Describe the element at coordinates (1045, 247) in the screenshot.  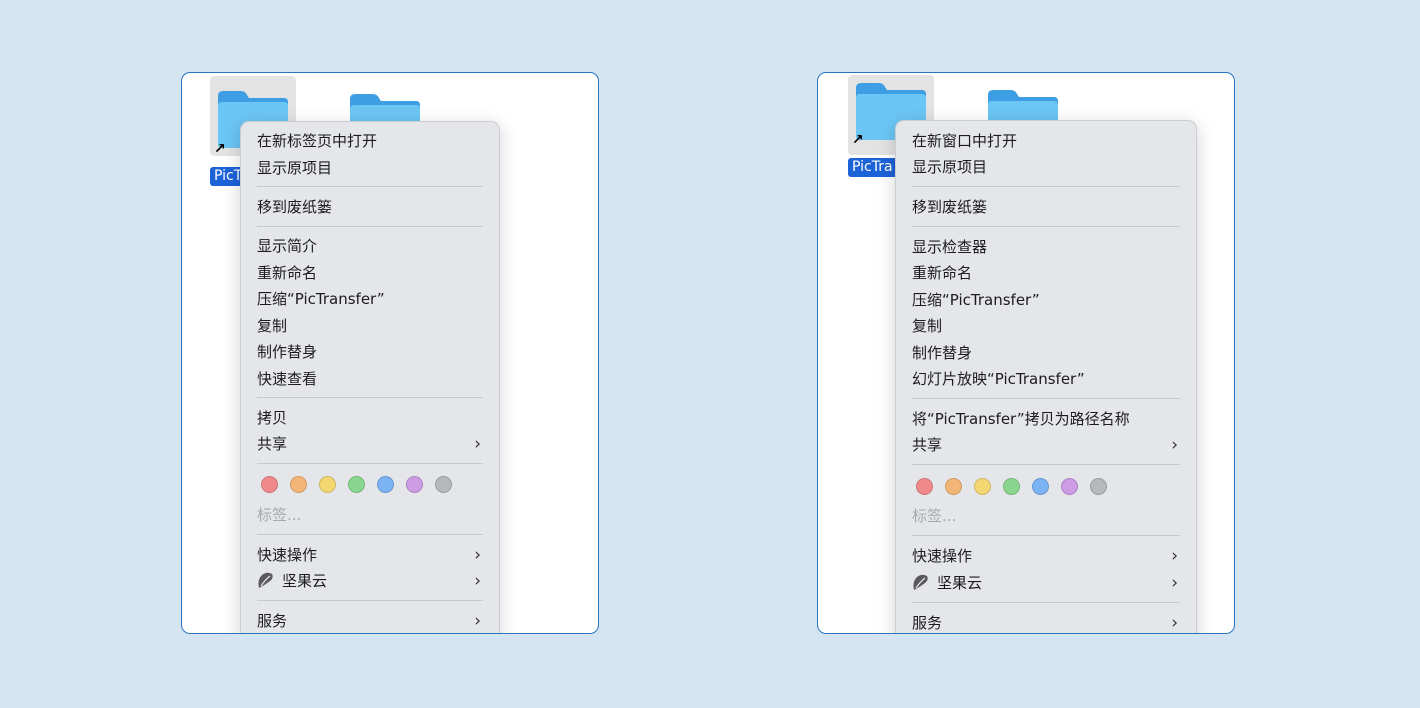
I see `menu-show-inspector: 显示检查器` at that location.